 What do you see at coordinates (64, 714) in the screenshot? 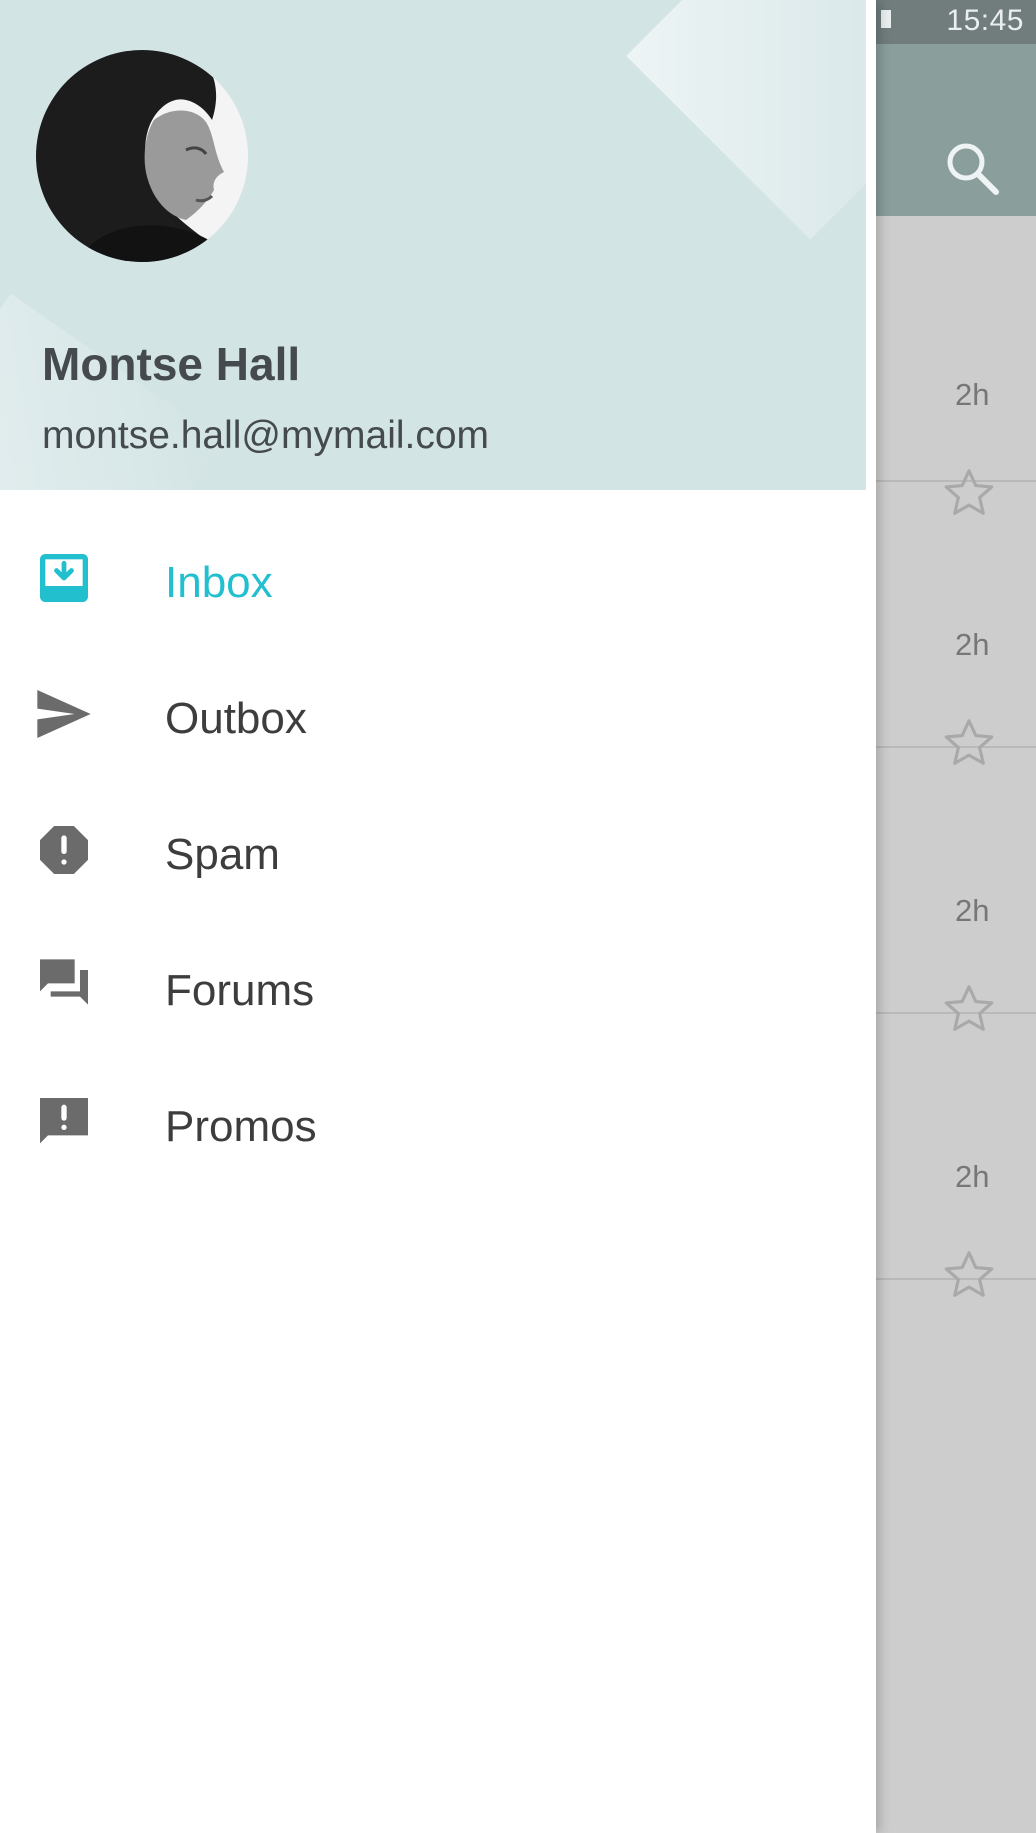
I see `send-icon` at bounding box center [64, 714].